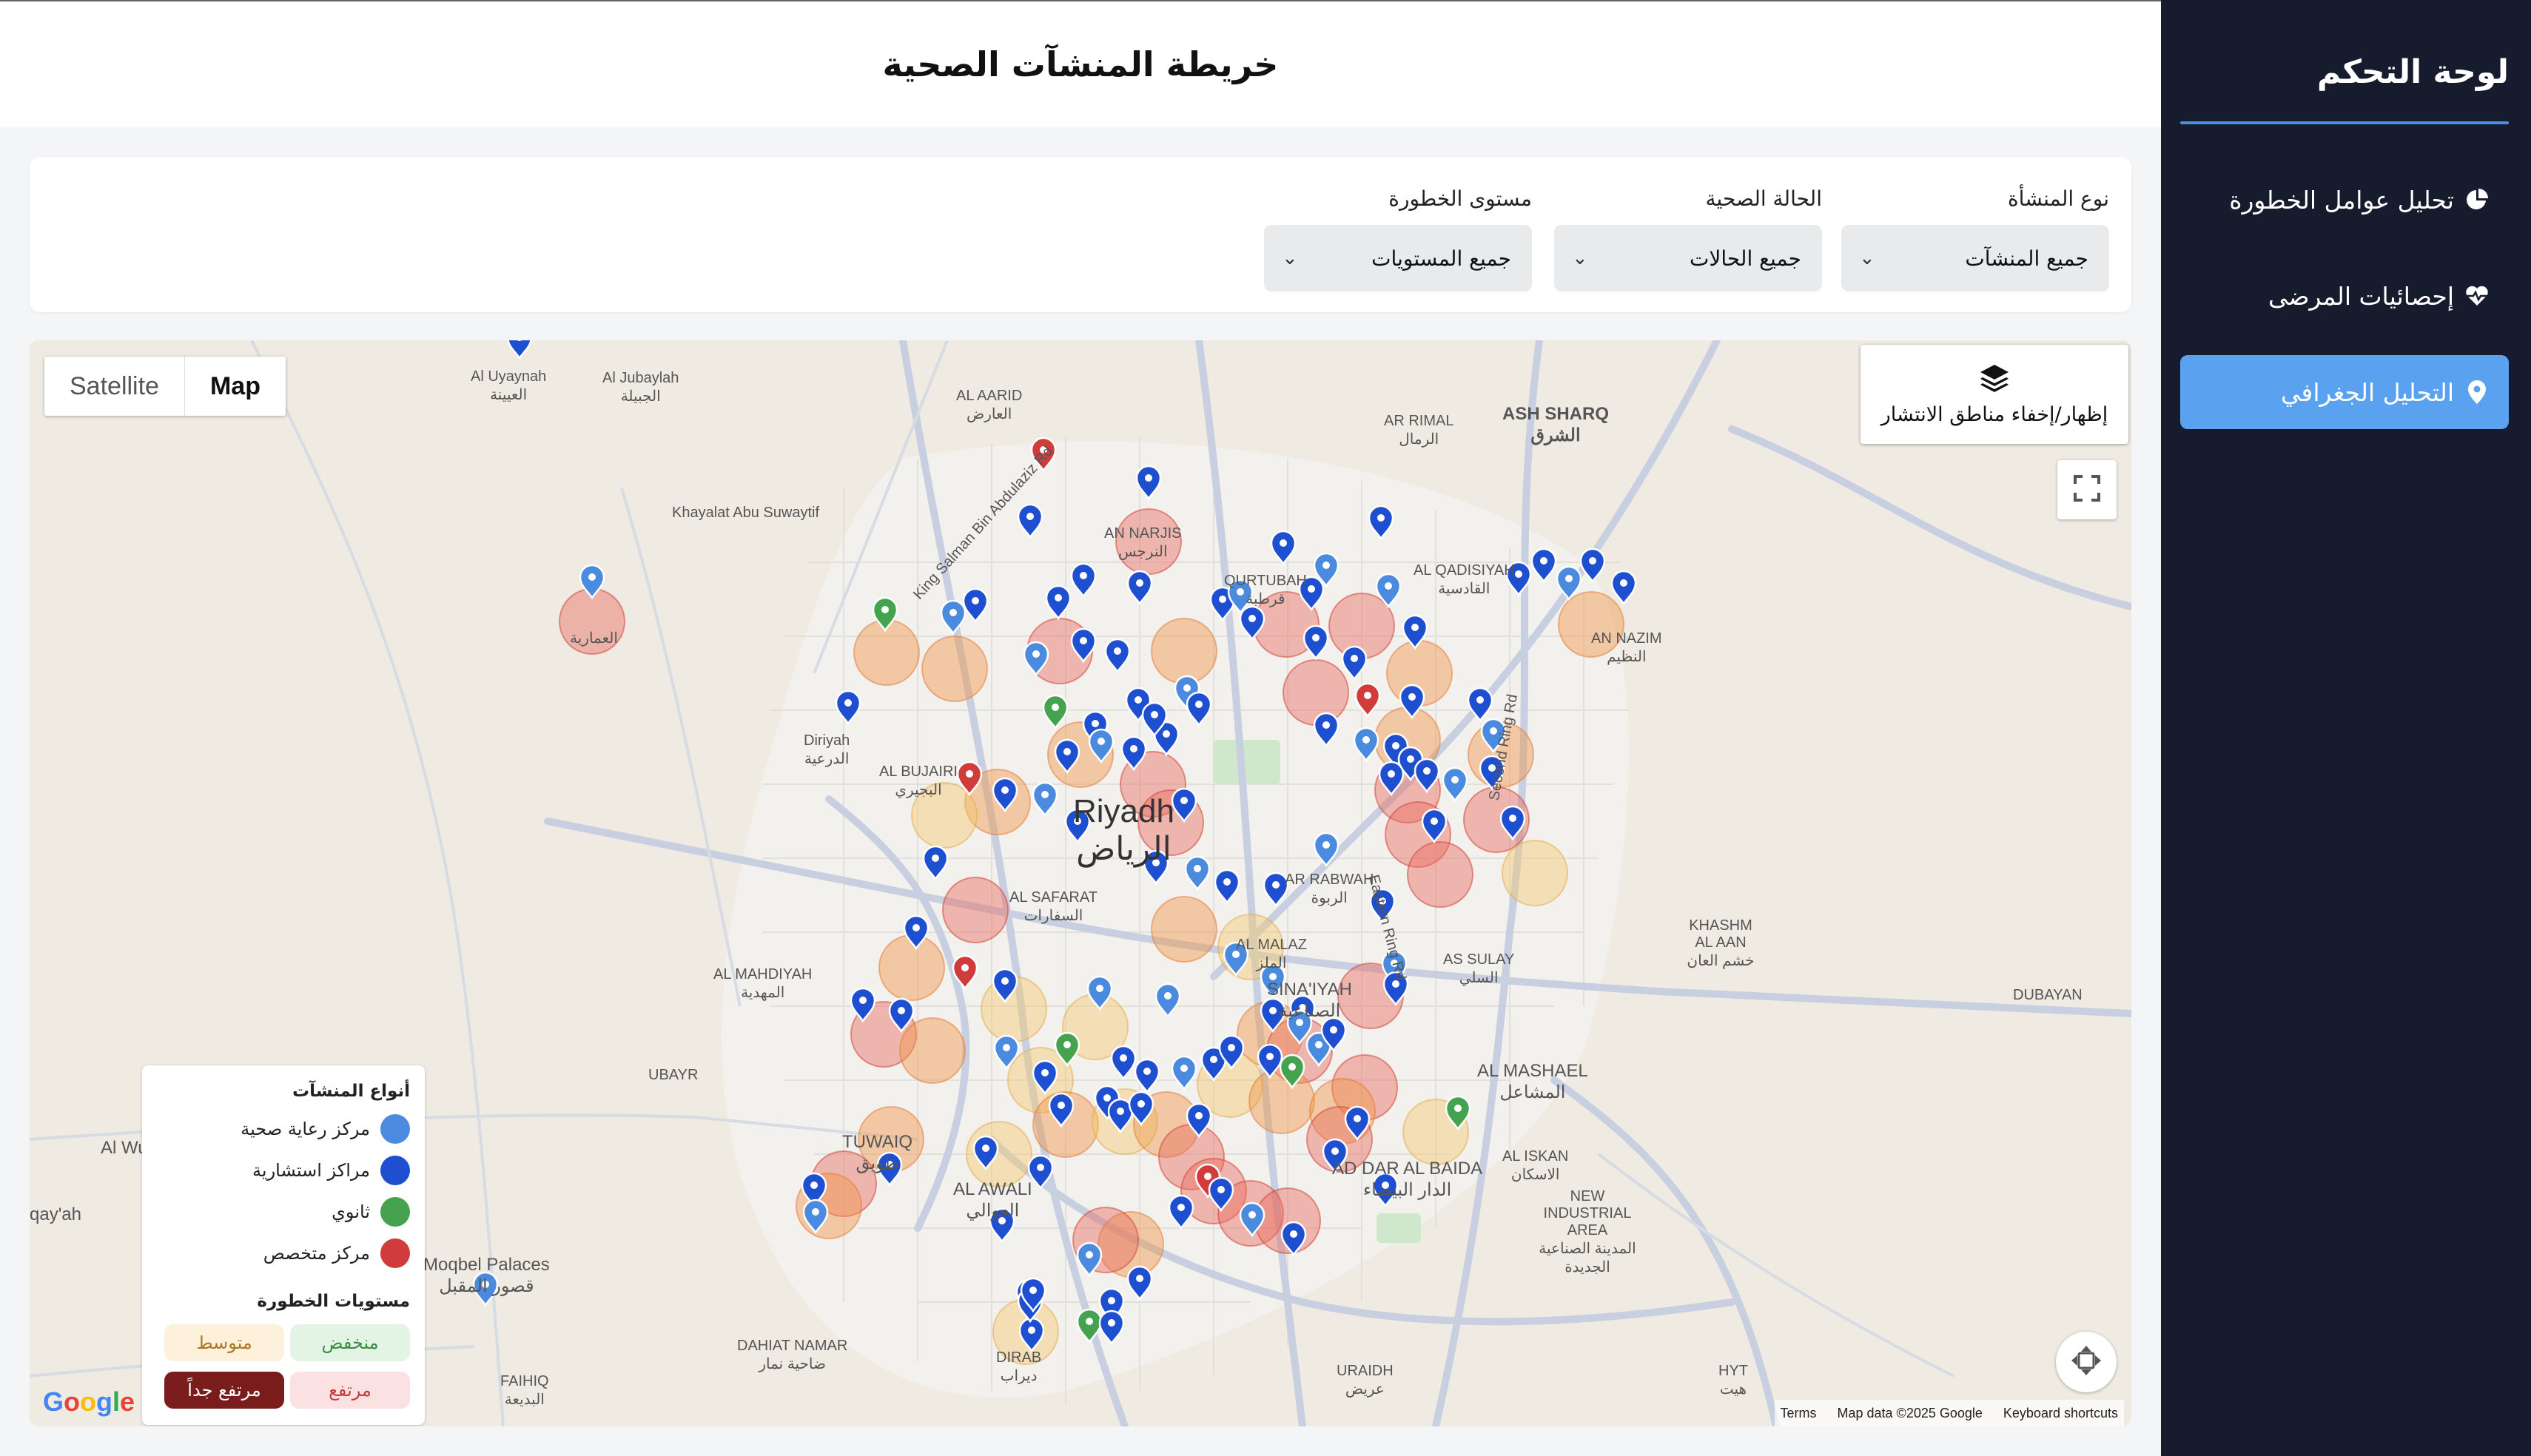 The width and height of the screenshot is (2531, 1456). Describe the element at coordinates (1764, 199) in the screenshot. I see `health-status-label: الحالة الصحية` at that location.